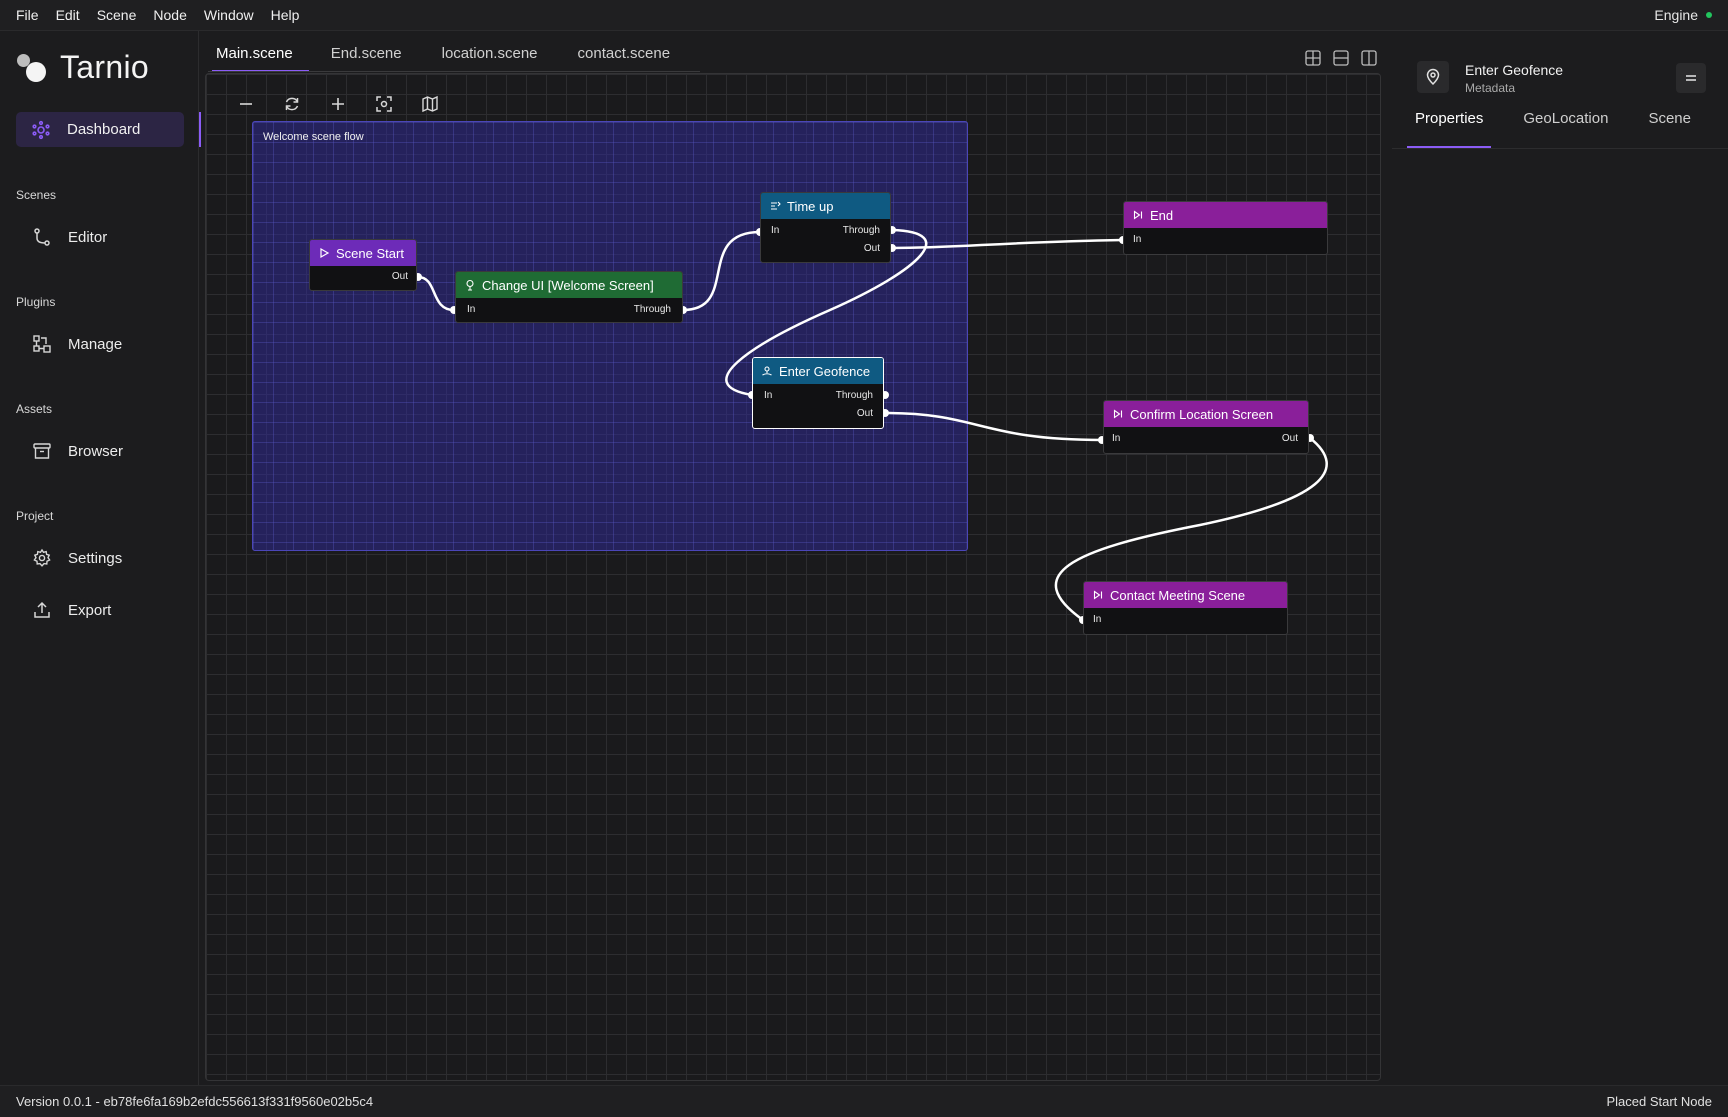 Image resolution: width=1728 pixels, height=1117 pixels. I want to click on group-title: Welcome scene flow, so click(313, 137).